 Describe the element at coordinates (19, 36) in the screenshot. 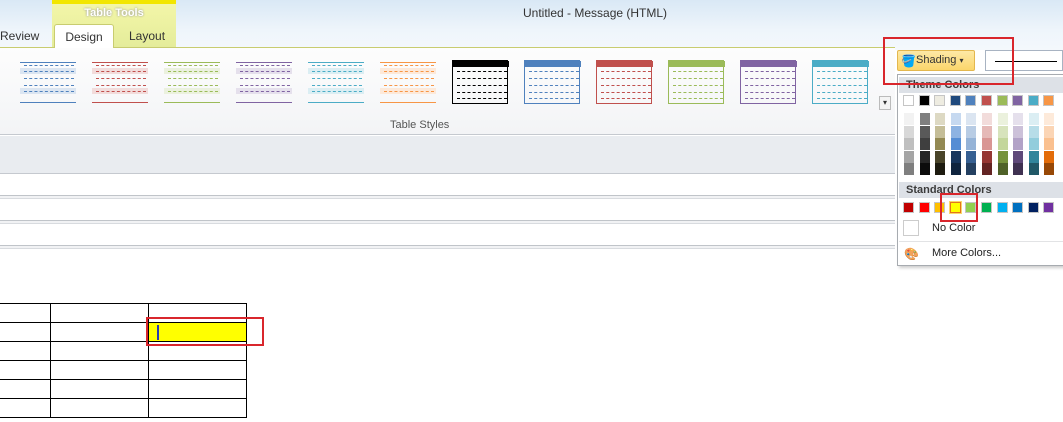

I see `tab-review: Review` at that location.